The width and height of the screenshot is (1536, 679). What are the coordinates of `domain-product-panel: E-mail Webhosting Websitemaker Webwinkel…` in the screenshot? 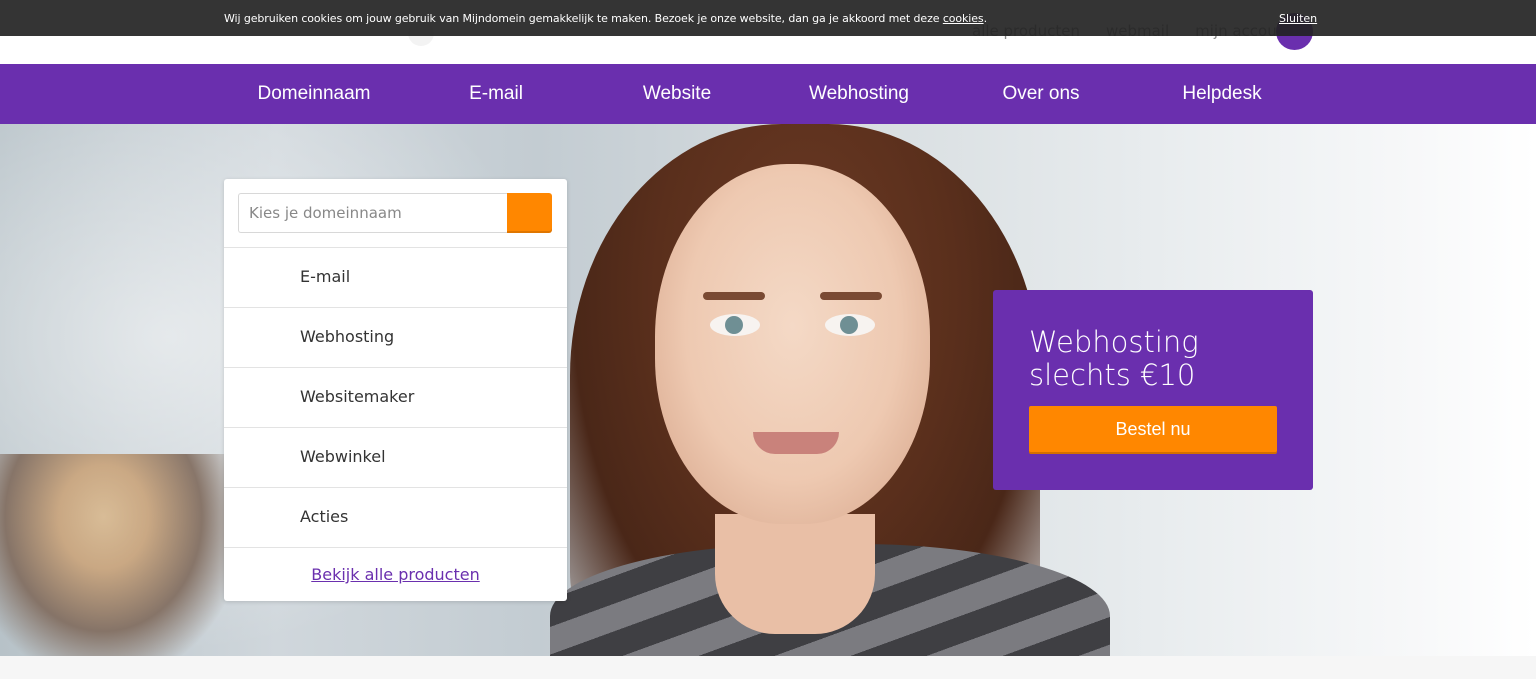 It's located at (395, 390).